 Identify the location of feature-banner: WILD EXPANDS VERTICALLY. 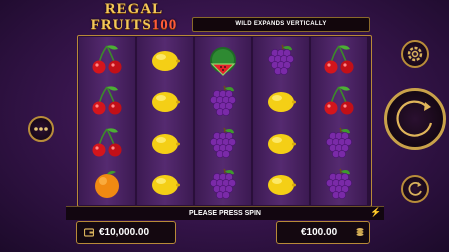
(281, 24).